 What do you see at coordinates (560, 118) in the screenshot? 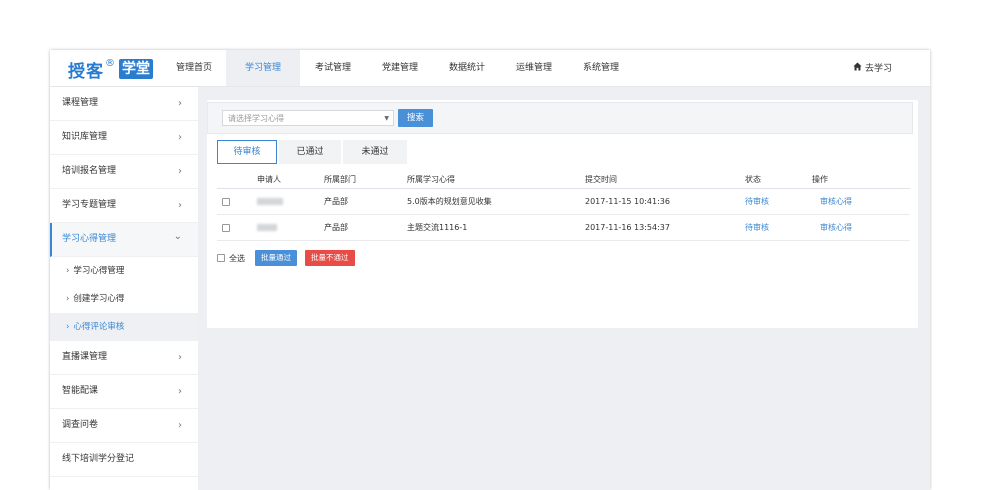
I see `search-bar: 请选择学习心得 ▼ 搜索` at bounding box center [560, 118].